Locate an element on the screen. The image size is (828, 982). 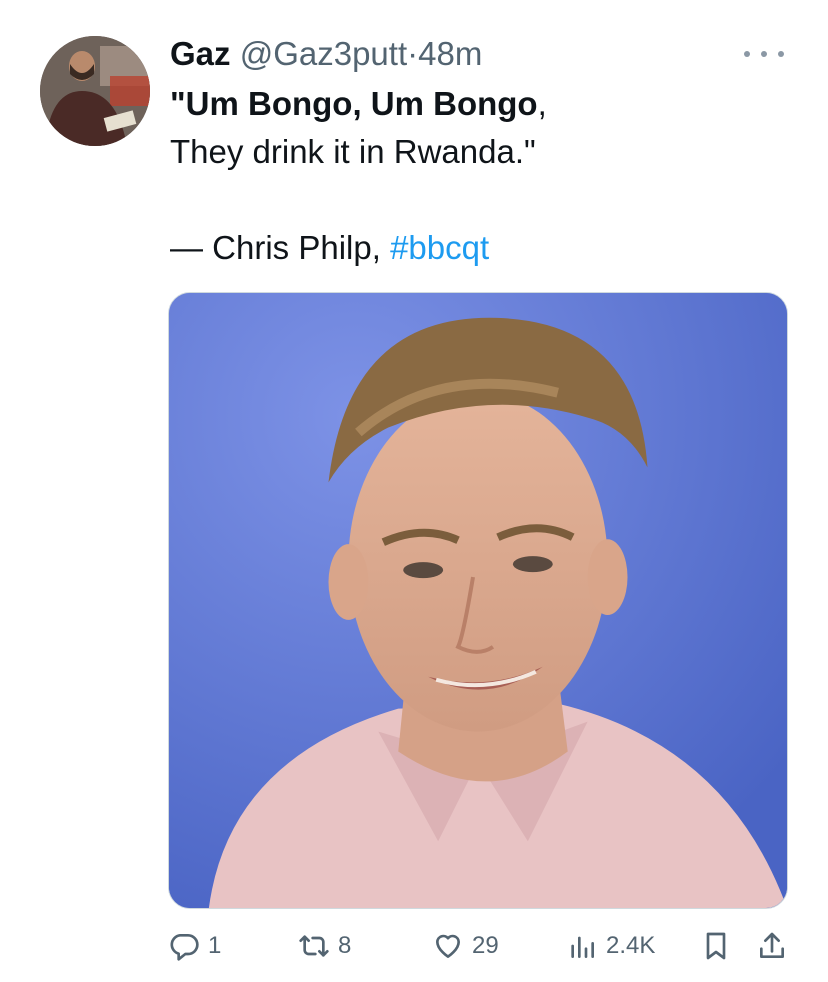
bookmark-icon is located at coordinates (716, 946).